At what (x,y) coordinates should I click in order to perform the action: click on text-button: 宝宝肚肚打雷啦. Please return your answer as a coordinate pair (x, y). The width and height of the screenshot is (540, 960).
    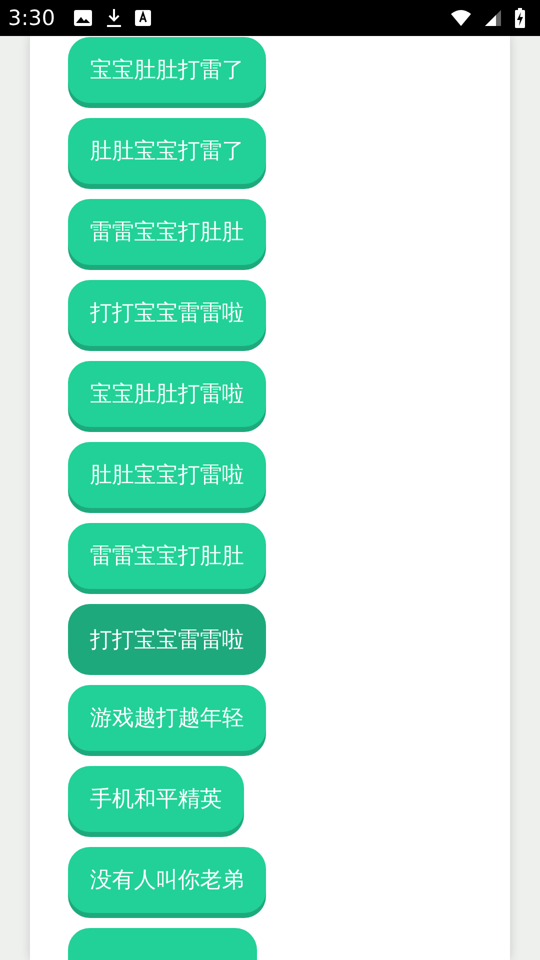
    Looking at the image, I should click on (167, 394).